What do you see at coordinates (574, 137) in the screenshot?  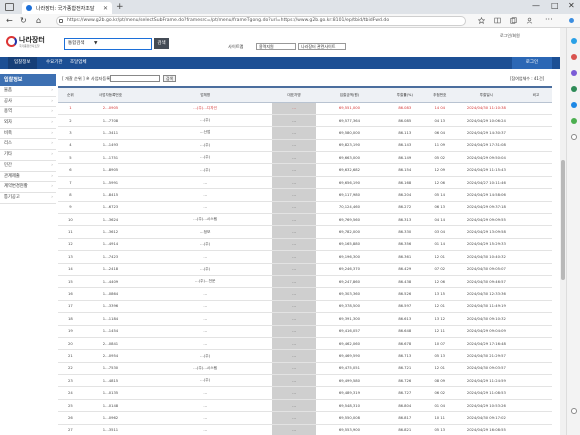 I see `add-side-icon` at bounding box center [574, 137].